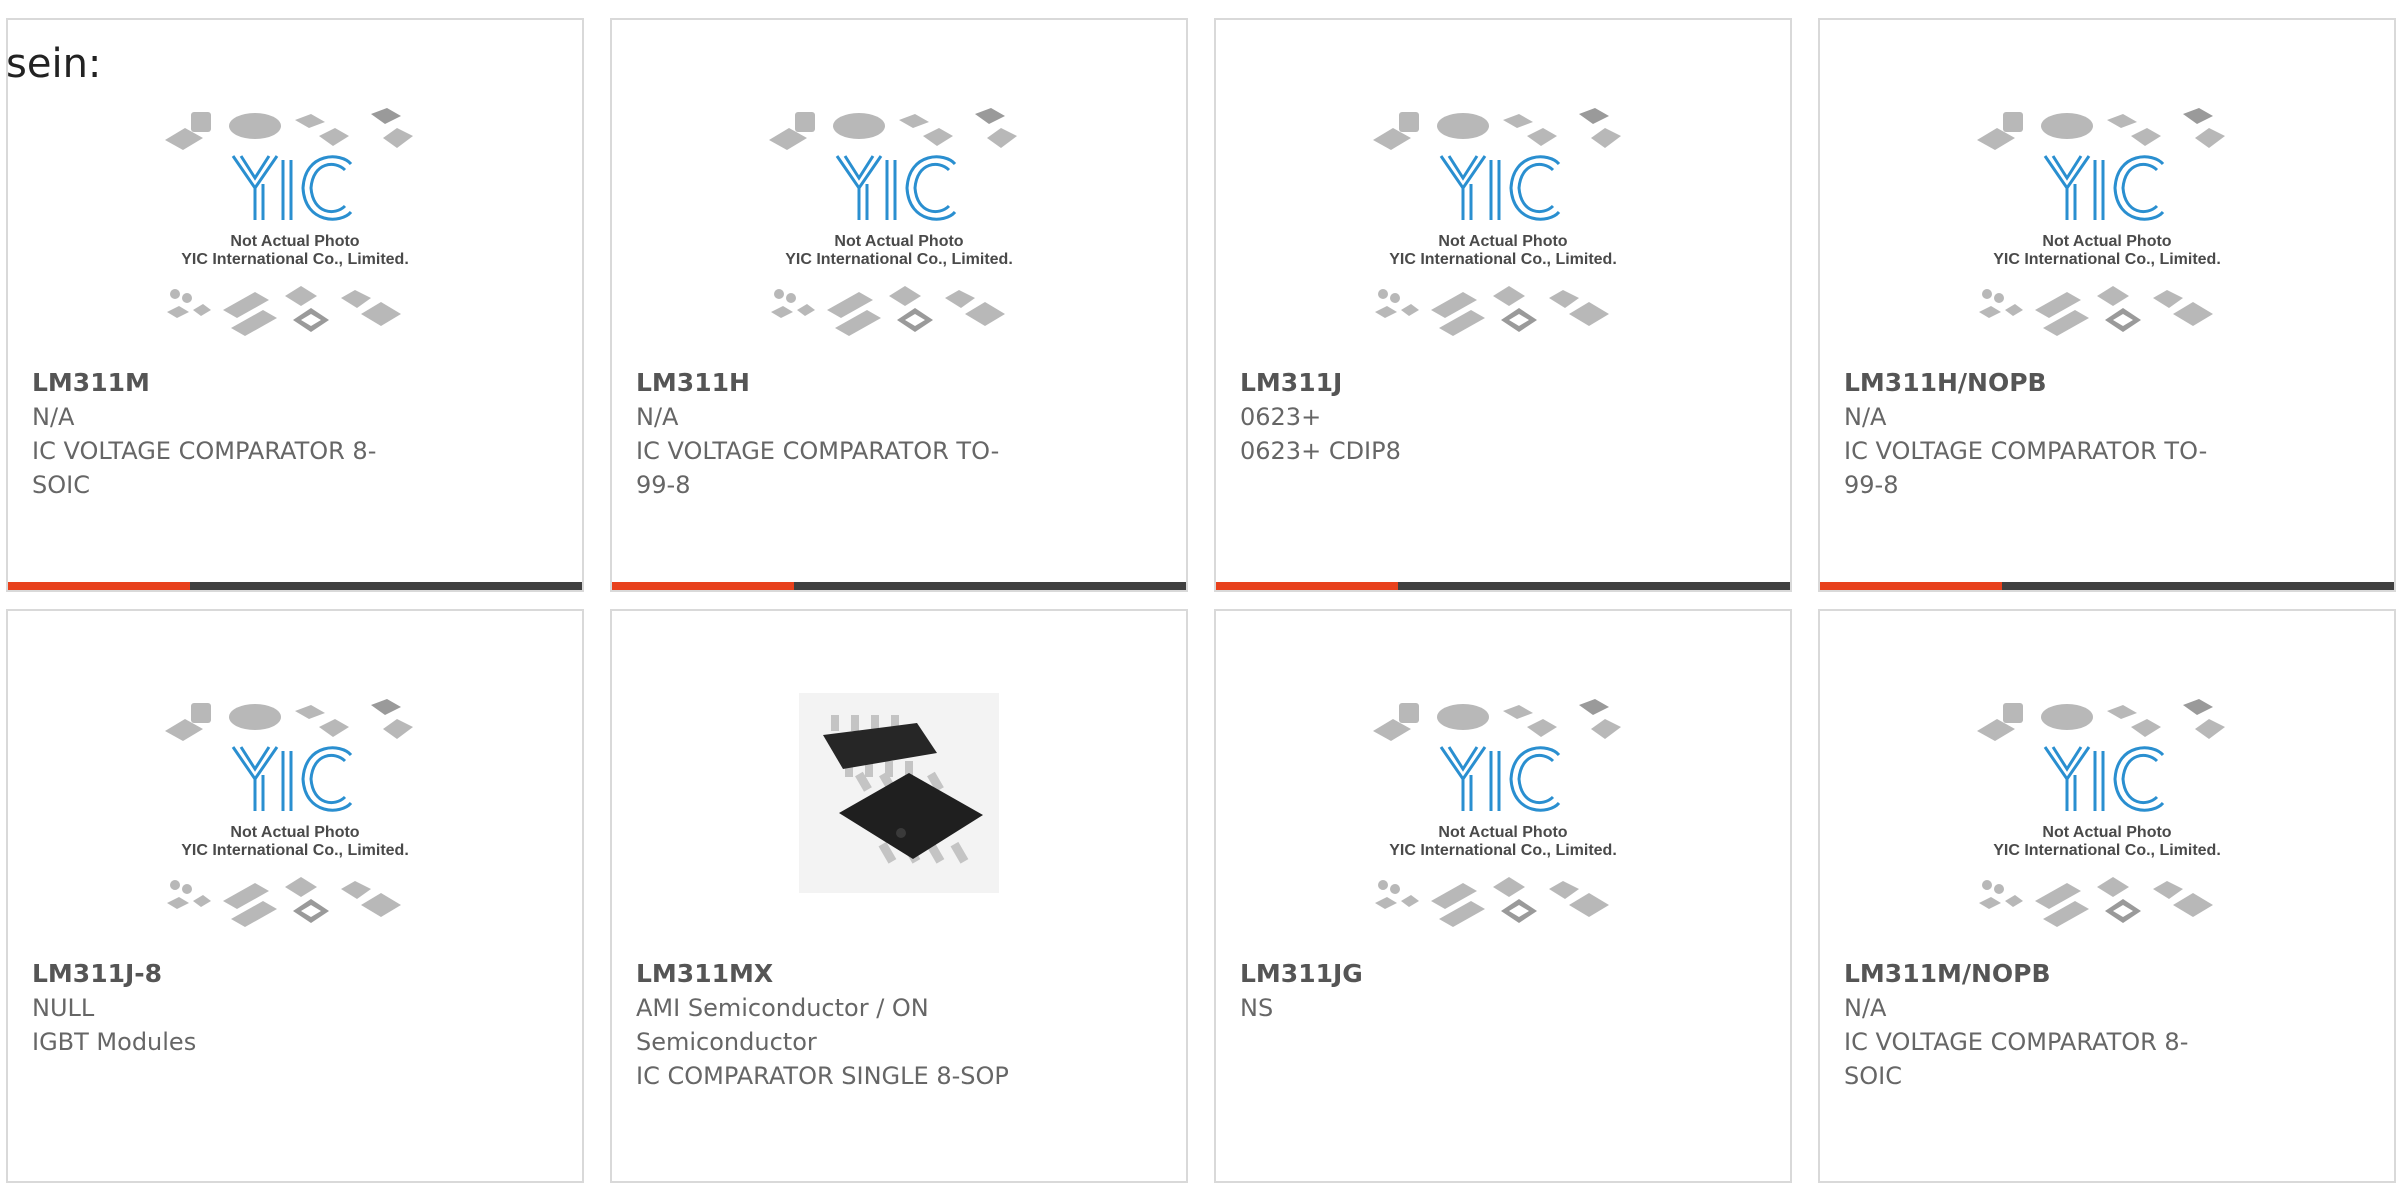  What do you see at coordinates (232, 974) in the screenshot?
I see `part-number-link: LM311J-8` at bounding box center [232, 974].